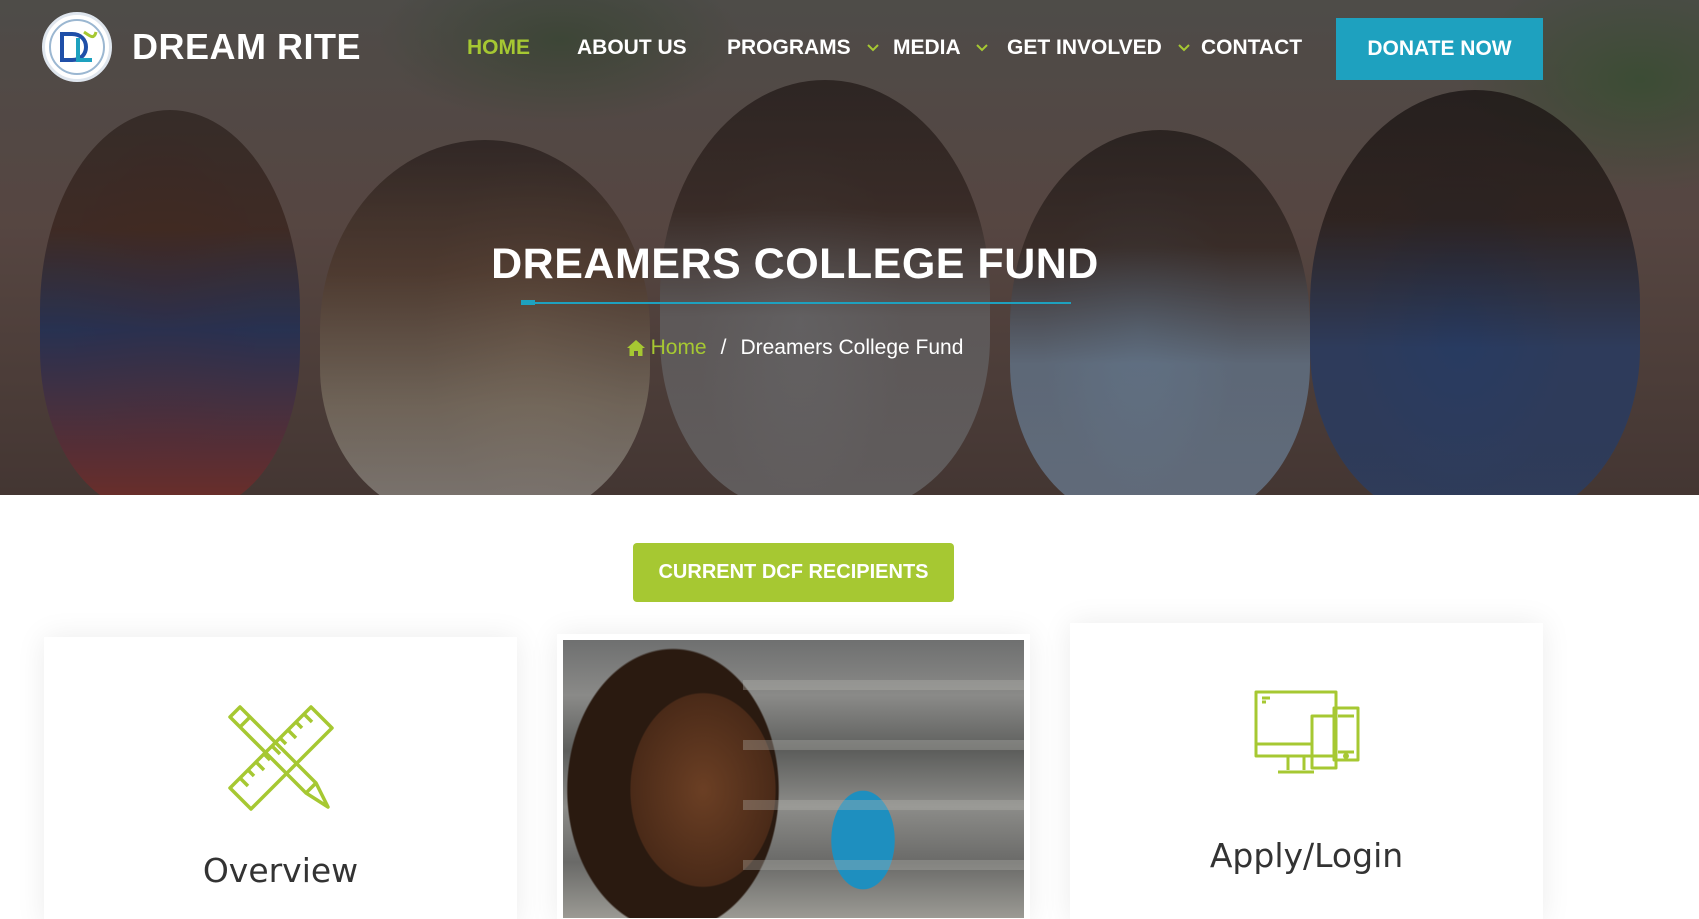 The image size is (1699, 919). Describe the element at coordinates (635, 348) in the screenshot. I see `home-icon` at that location.